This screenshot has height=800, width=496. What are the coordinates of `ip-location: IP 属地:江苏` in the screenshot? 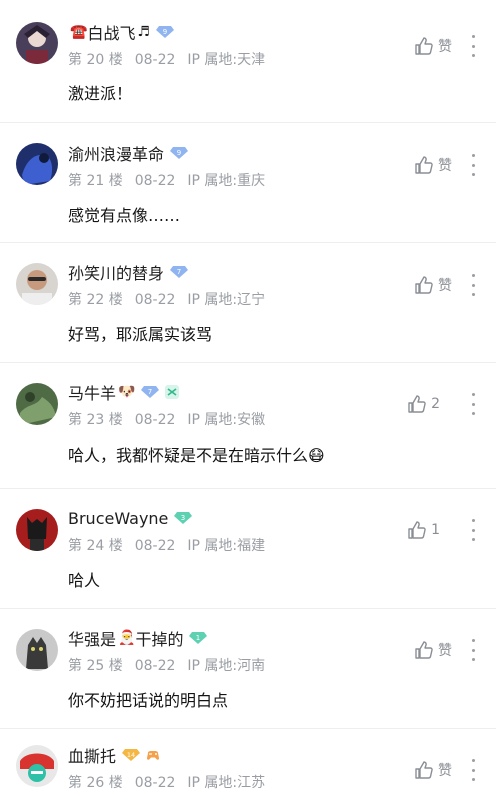 It's located at (226, 783).